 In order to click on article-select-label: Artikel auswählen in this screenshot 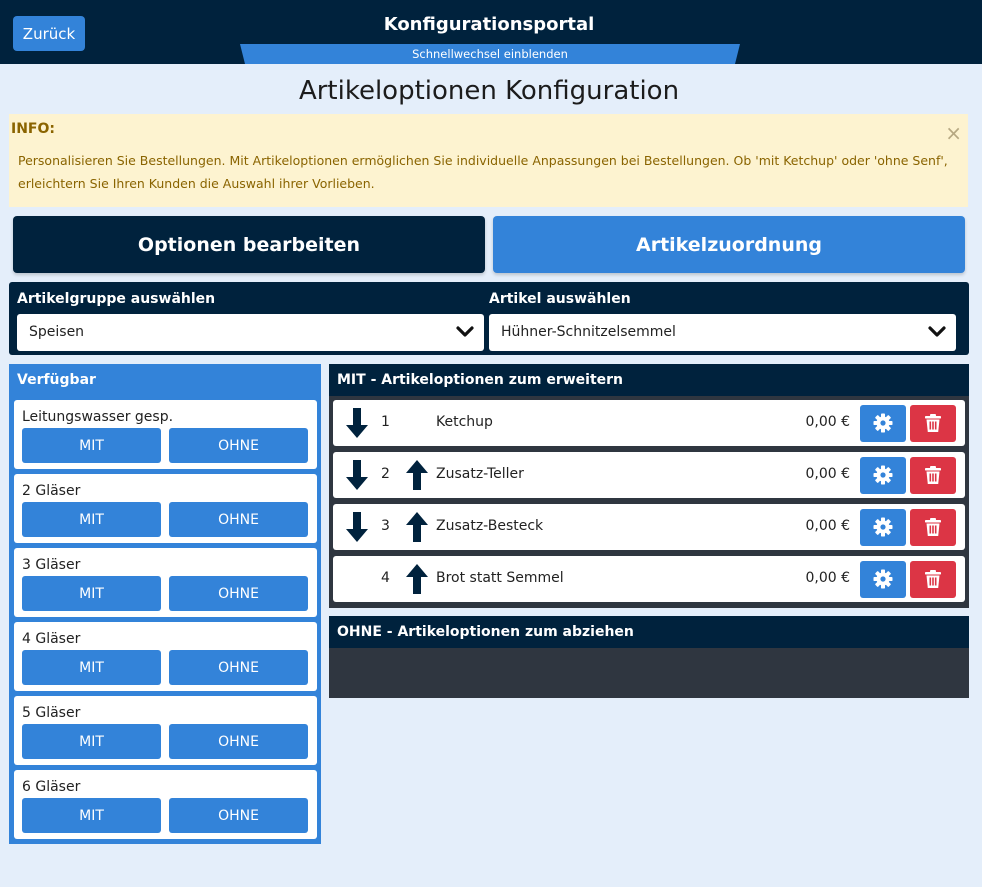, I will do `click(560, 299)`.